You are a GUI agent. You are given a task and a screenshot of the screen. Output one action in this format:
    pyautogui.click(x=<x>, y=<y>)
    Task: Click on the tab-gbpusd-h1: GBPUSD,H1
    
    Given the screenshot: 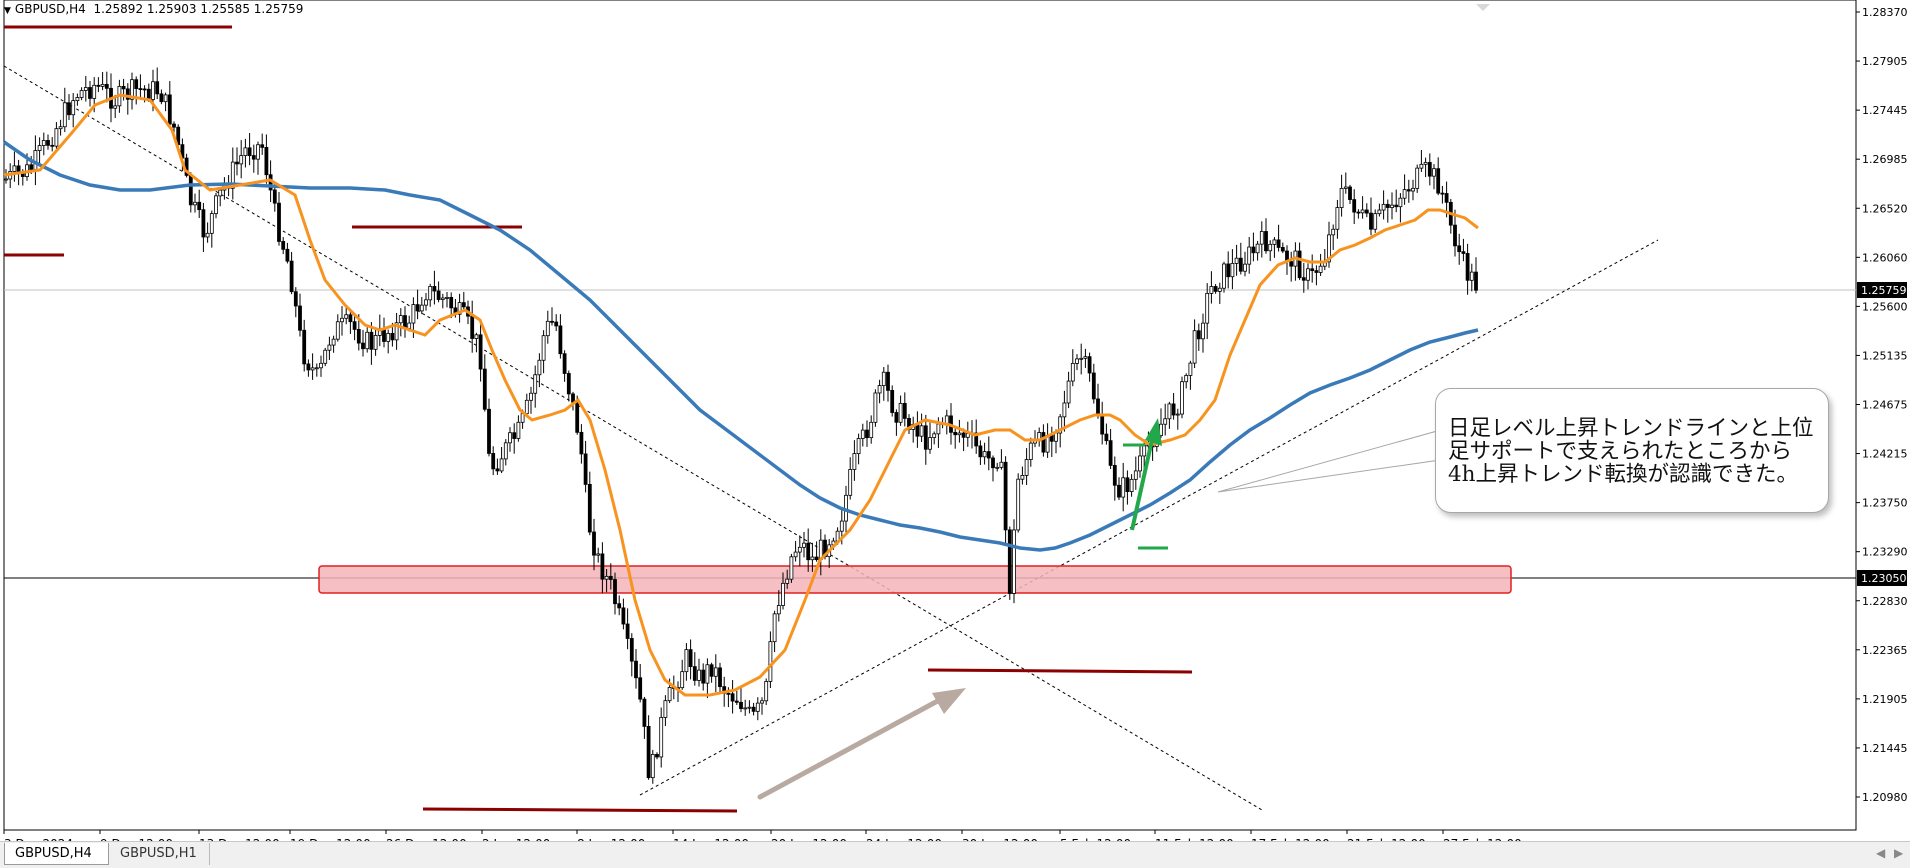 What is the action you would take?
    pyautogui.click(x=160, y=854)
    